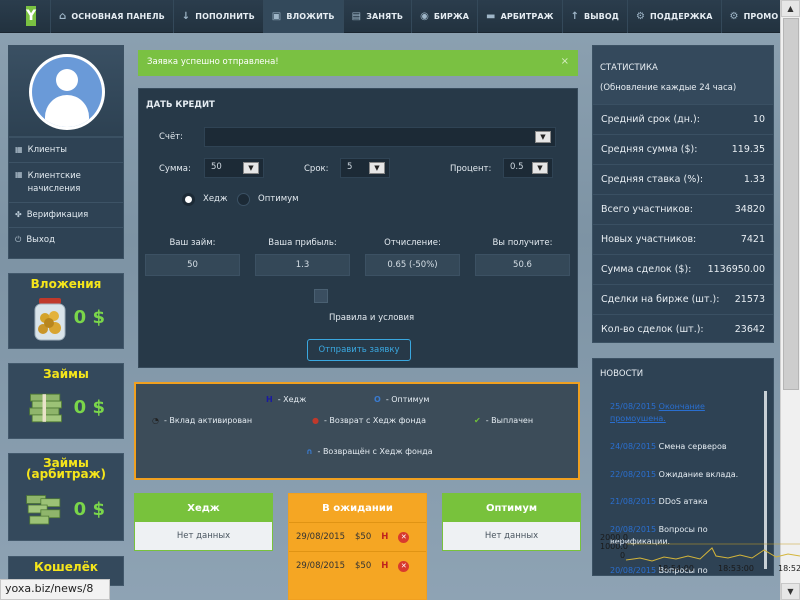 The height and width of the screenshot is (600, 800). What do you see at coordinates (622, 374) in the screenshot?
I see `news-title: НОВОСТИ` at bounding box center [622, 374].